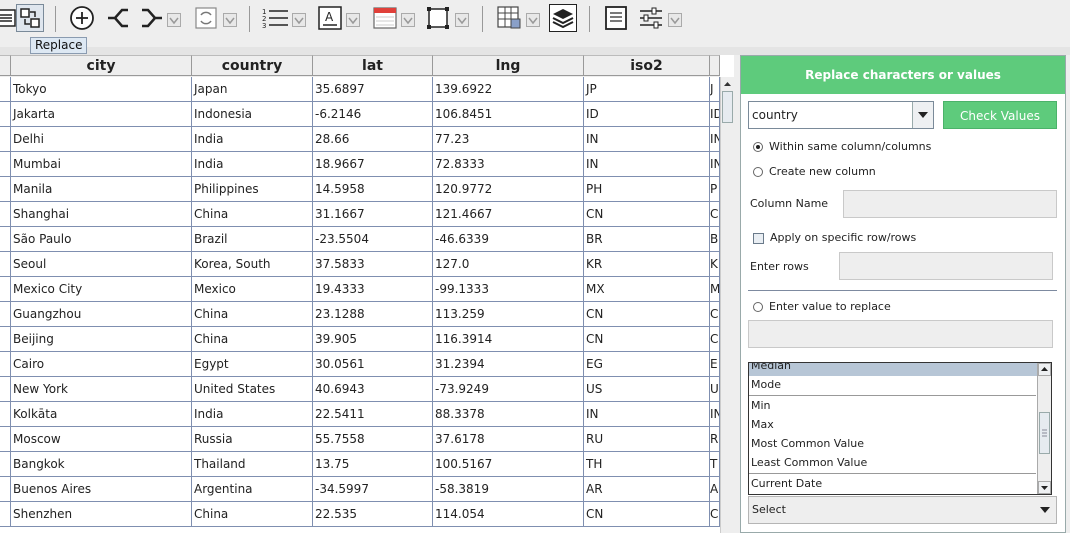  I want to click on table-cell: -46.6339, so click(508, 239).